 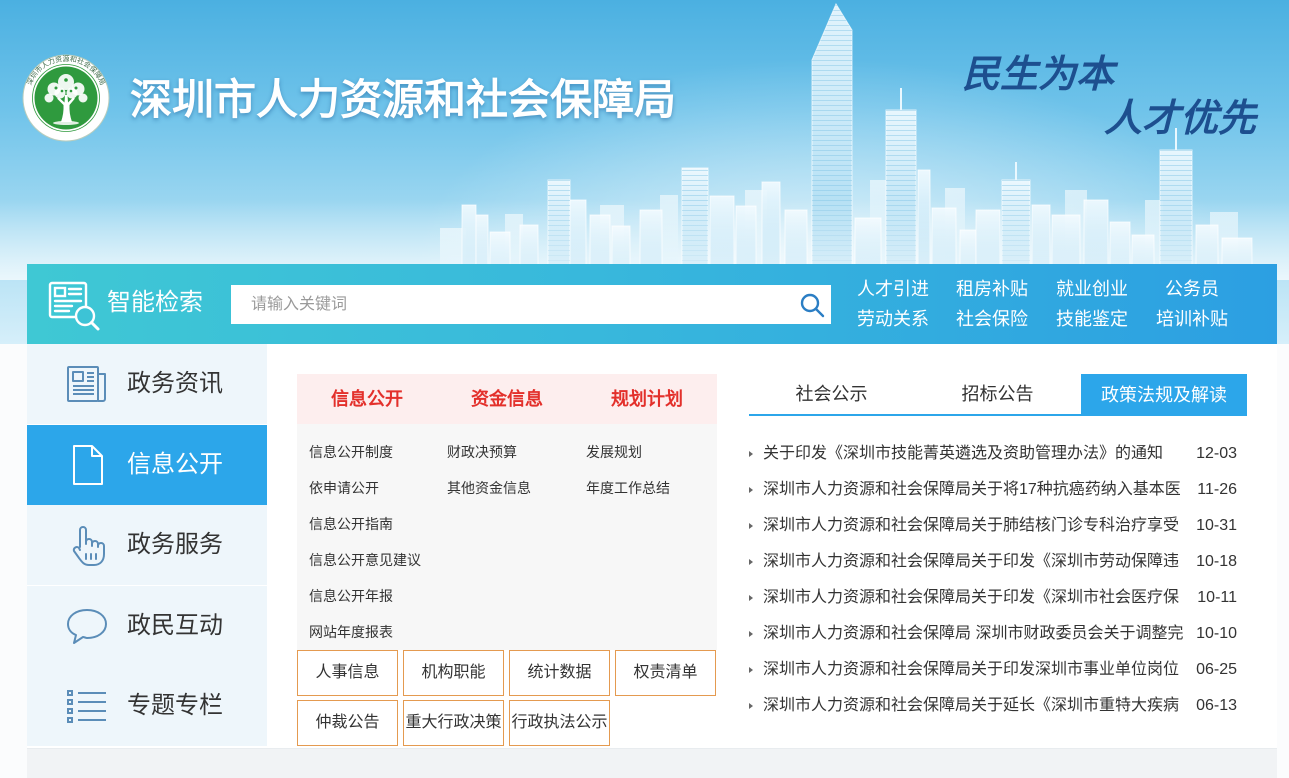 I want to click on major-decisions-button: 重大行政决策, so click(x=453, y=723).